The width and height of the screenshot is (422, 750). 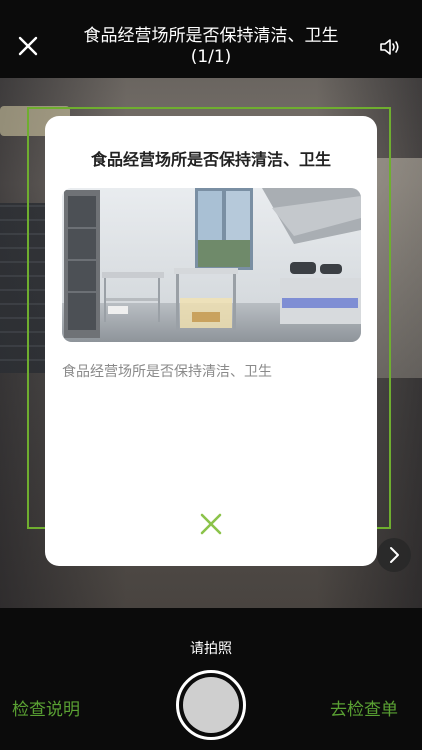 What do you see at coordinates (167, 372) in the screenshot?
I see `dialog-description: 食品经营场所是否保持清洁、卫生` at bounding box center [167, 372].